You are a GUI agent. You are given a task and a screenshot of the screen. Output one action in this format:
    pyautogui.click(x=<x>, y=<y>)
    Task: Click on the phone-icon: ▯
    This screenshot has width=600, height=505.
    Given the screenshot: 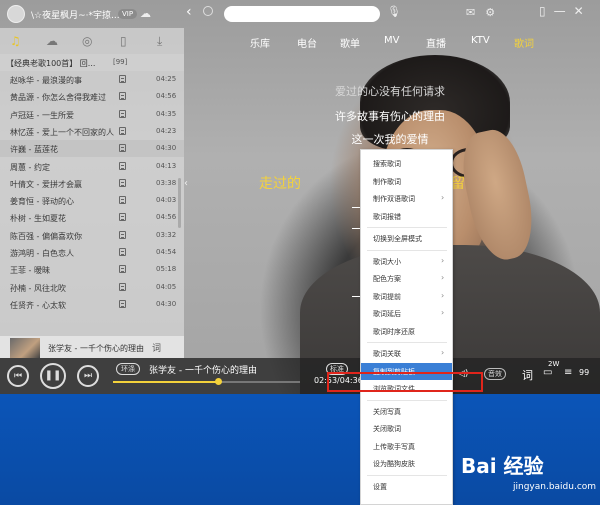 What is the action you would take?
    pyautogui.click(x=123, y=41)
    